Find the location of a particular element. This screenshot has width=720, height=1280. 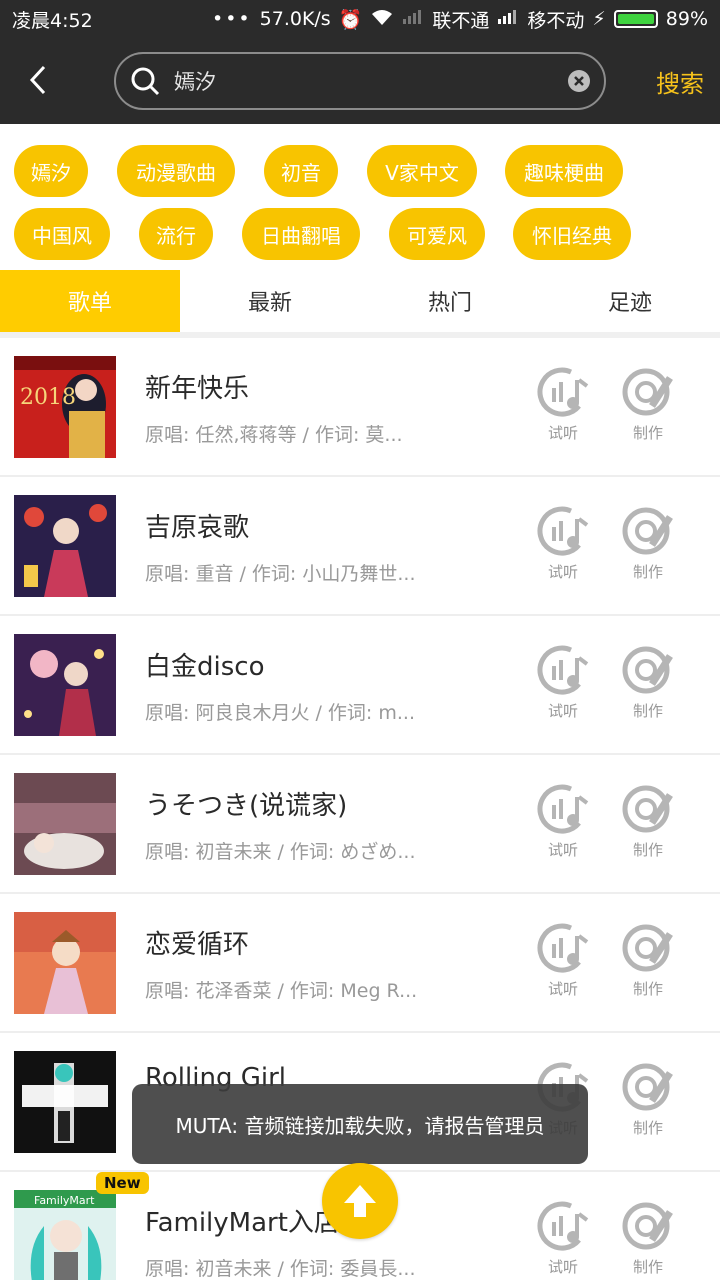

tag-item: 日曲翻唱 is located at coordinates (301, 234).